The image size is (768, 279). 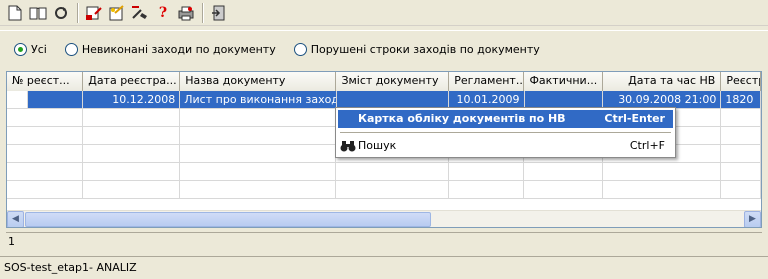 What do you see at coordinates (741, 100) in the screenshot?
I see `table-cell: 1820` at bounding box center [741, 100].